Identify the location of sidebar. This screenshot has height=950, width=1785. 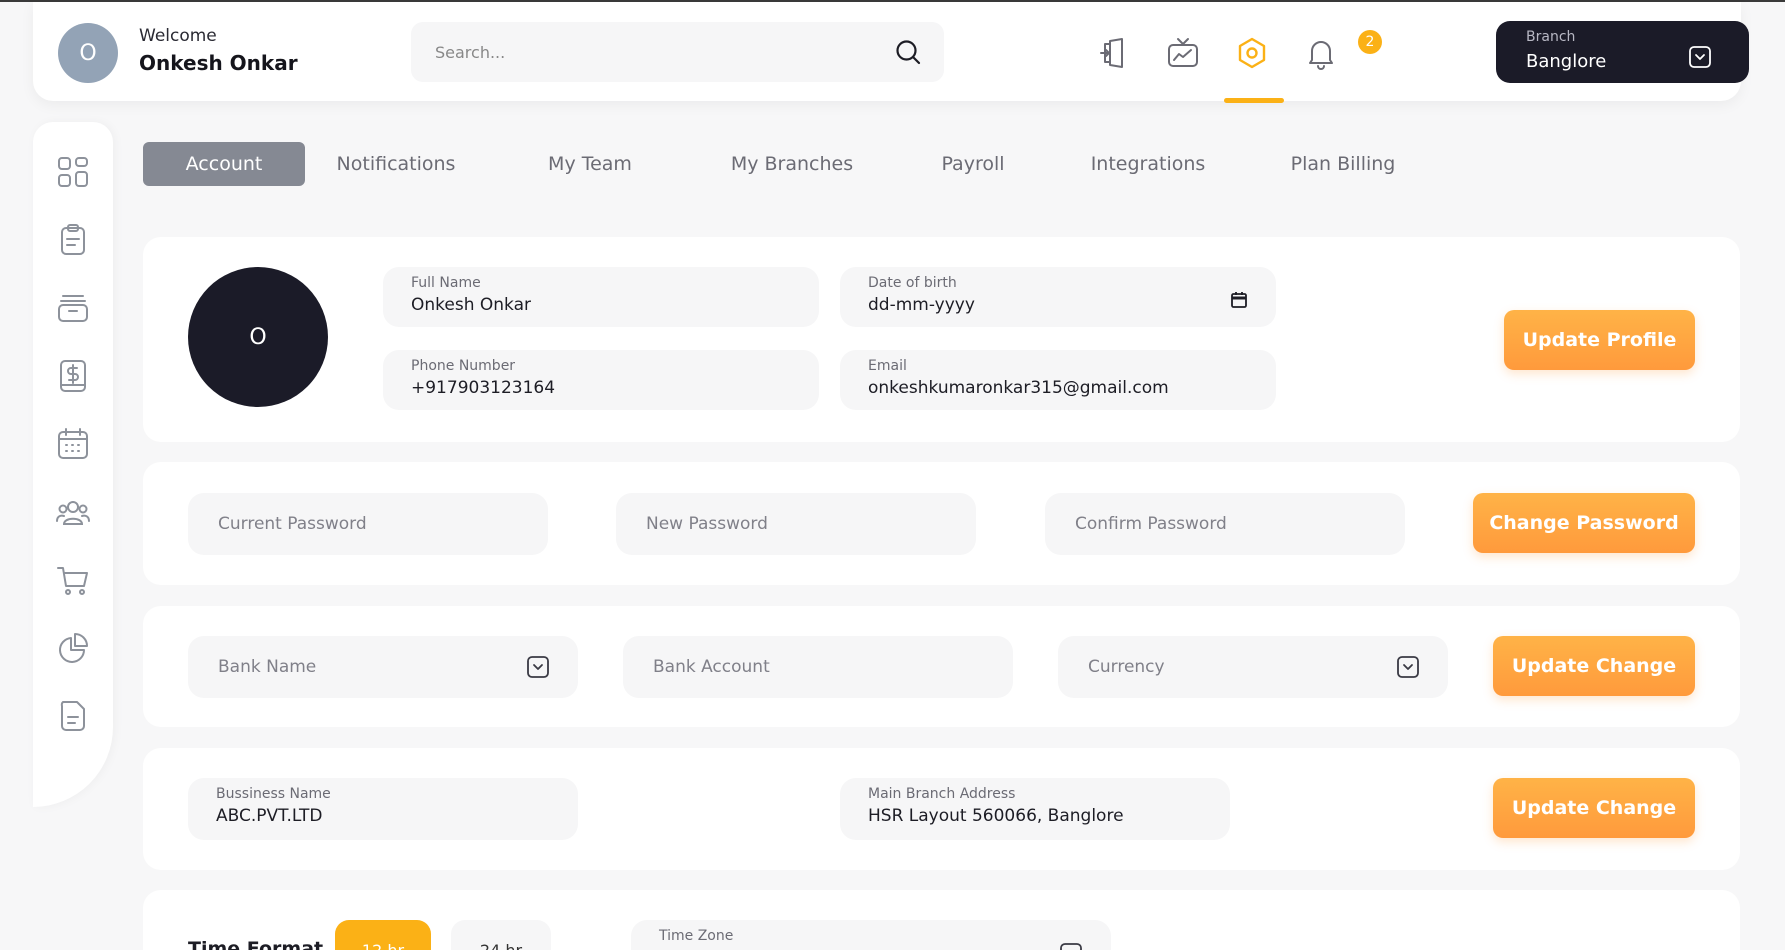
(73, 464).